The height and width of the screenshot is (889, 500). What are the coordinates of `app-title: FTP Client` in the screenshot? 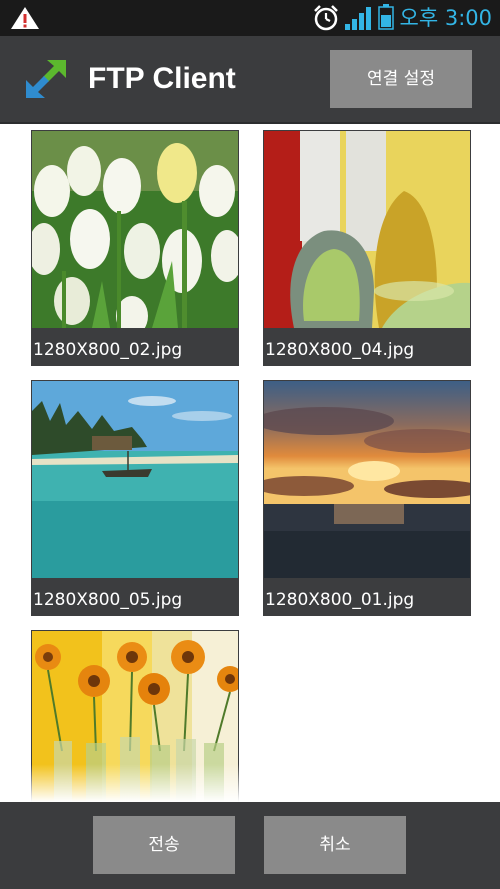 It's located at (162, 78).